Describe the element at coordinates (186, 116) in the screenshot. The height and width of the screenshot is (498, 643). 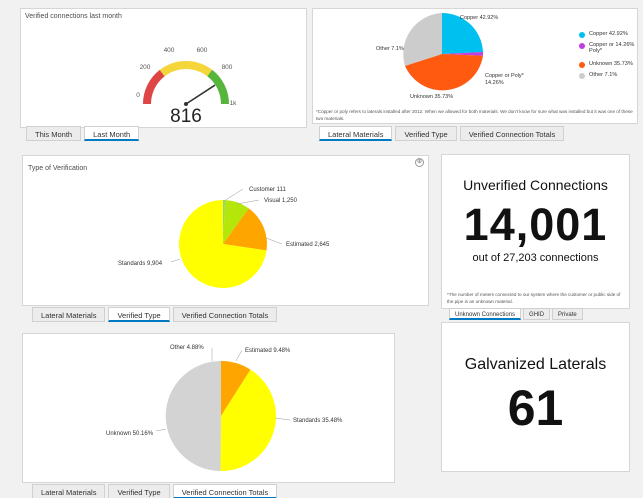
I see `gauge-value: 816` at that location.